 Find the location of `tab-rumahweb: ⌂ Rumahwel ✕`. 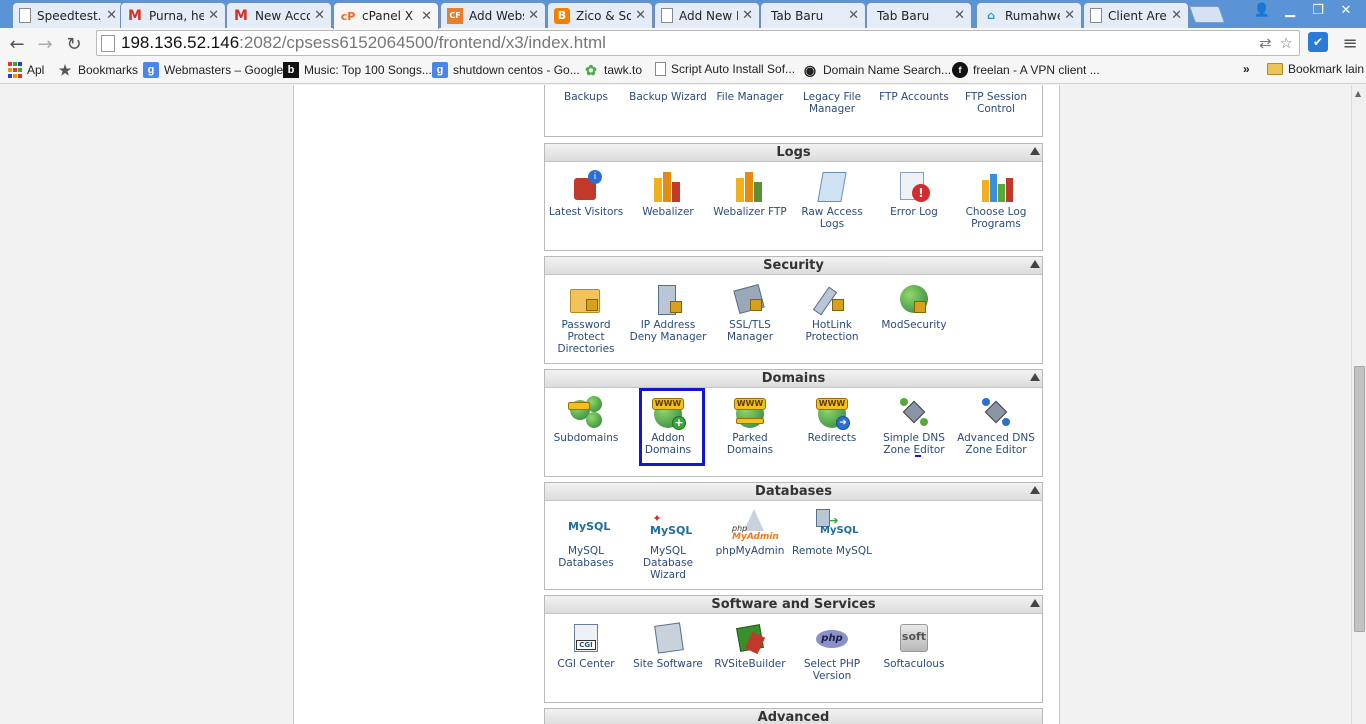

tab-rumahweb: ⌂ Rumahwel ✕ is located at coordinates (1029, 15).